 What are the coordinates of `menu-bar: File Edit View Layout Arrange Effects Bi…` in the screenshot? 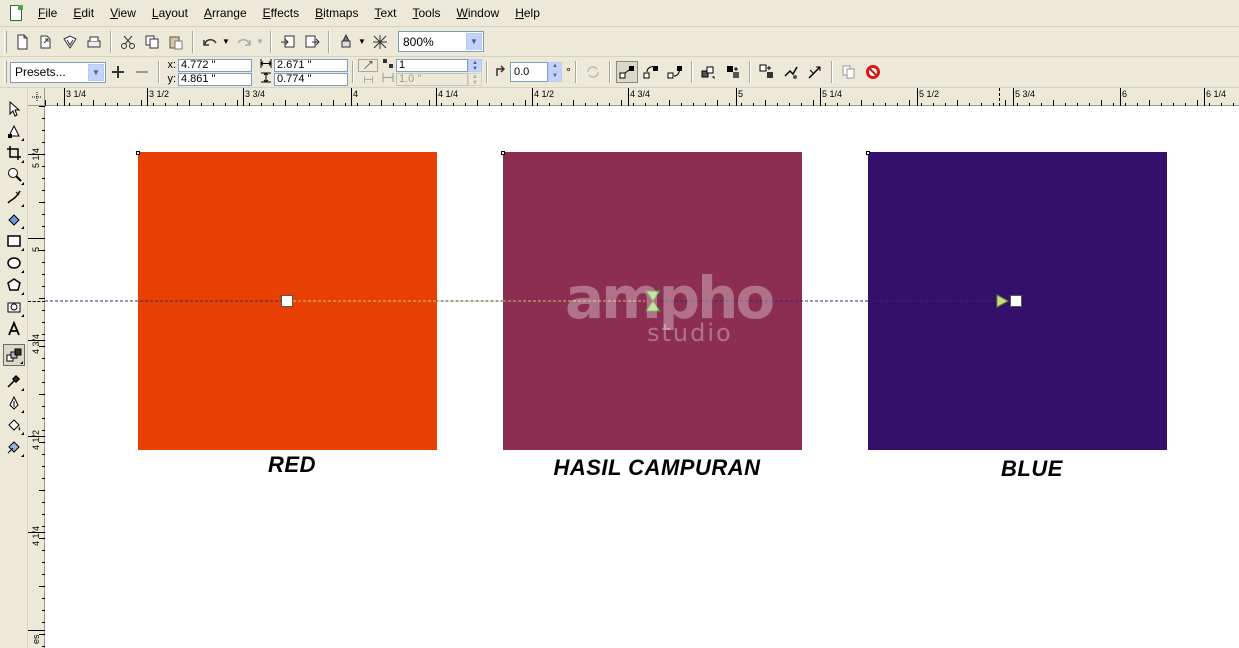 It's located at (619, 13).